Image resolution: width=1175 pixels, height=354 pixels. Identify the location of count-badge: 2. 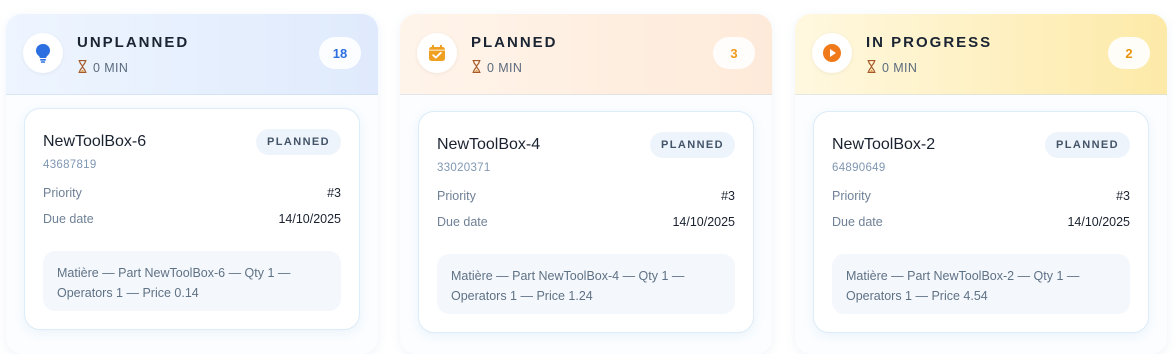
(1129, 53).